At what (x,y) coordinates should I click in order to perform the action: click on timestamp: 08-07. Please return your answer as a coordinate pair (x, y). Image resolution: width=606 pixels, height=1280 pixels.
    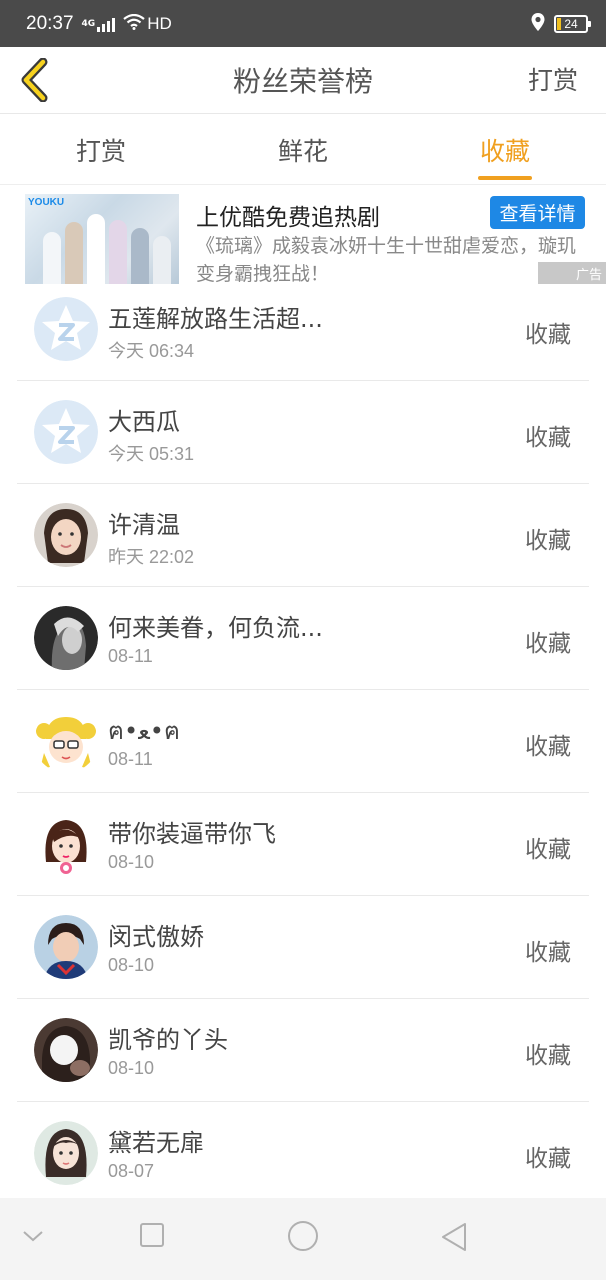
    Looking at the image, I should click on (131, 1171).